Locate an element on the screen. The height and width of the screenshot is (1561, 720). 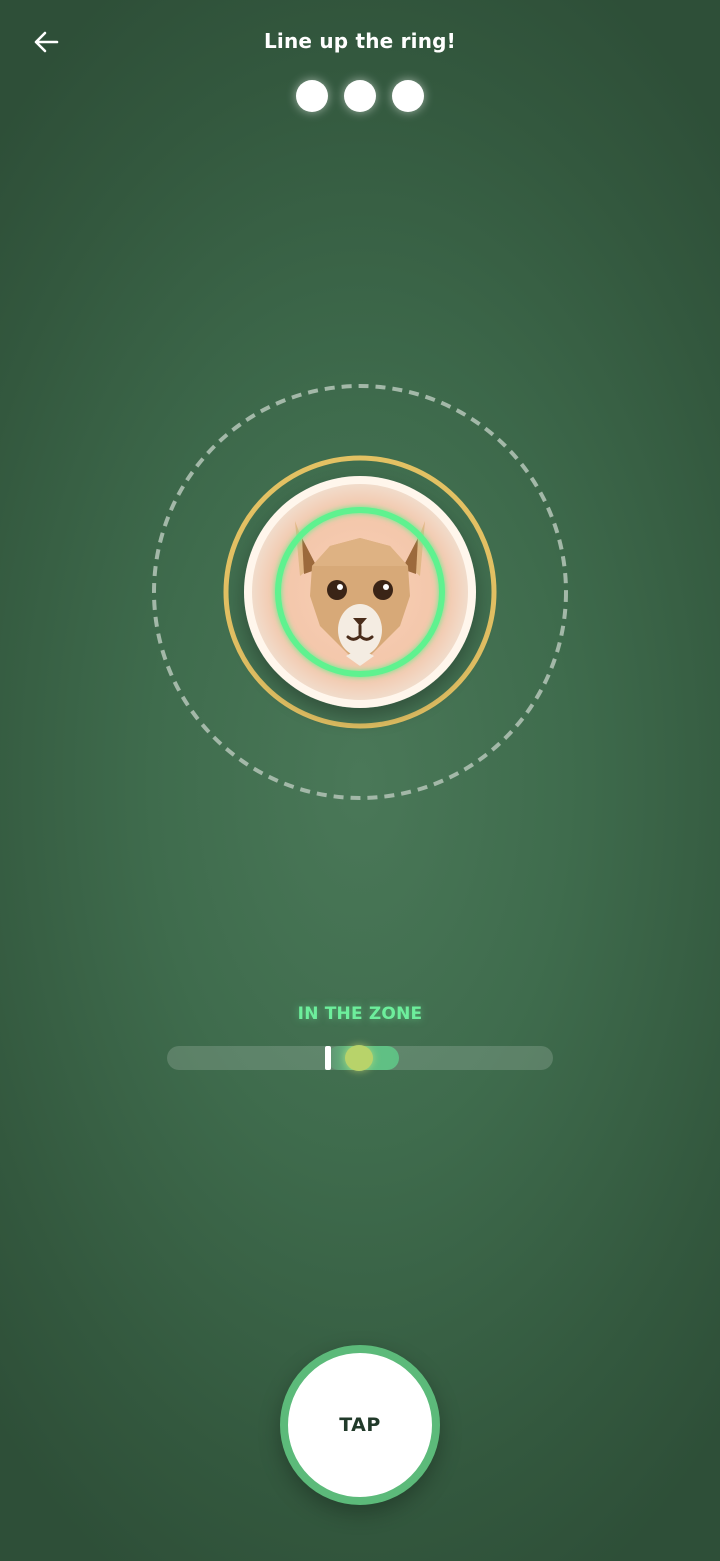
timing-meter is located at coordinates (360, 1058).